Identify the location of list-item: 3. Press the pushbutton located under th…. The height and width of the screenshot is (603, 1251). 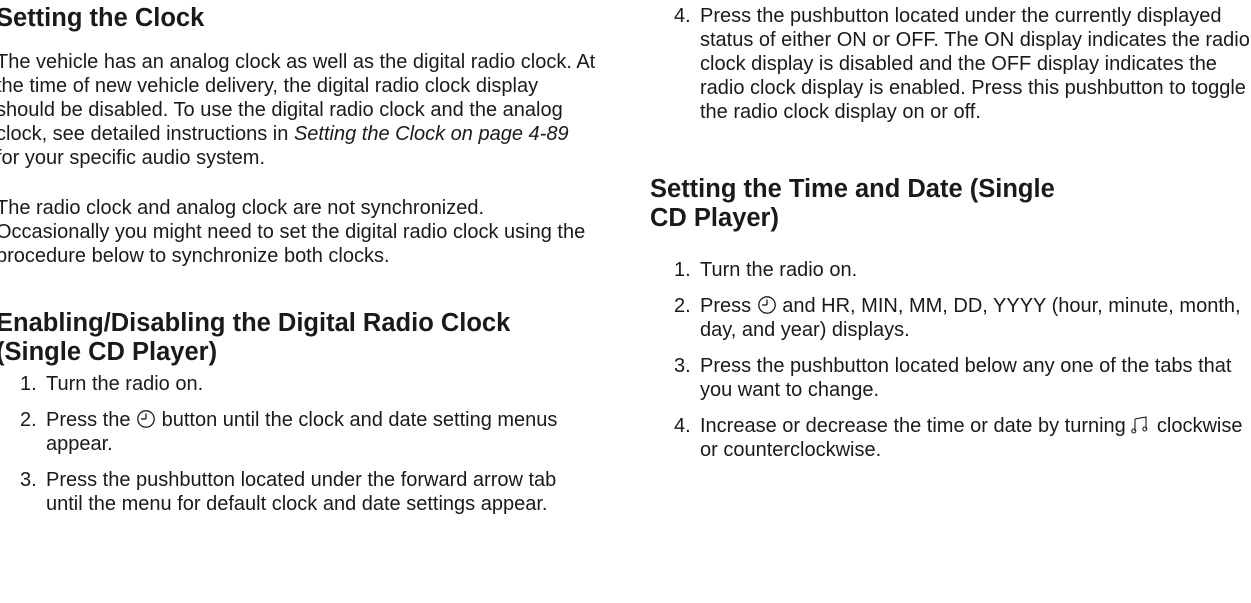
(298, 492).